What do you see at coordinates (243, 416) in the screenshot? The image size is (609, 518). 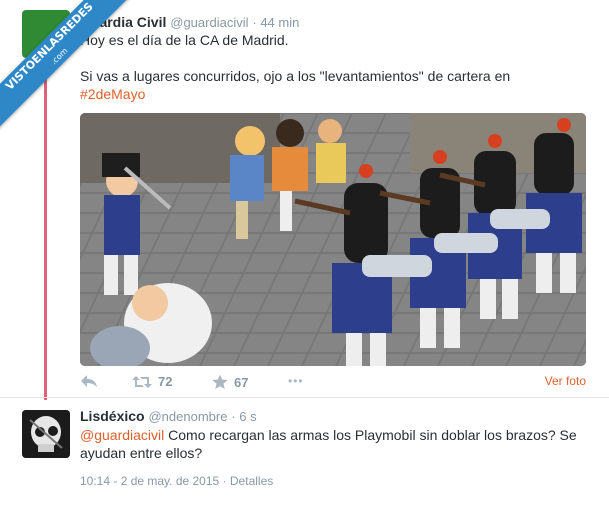 I see `tweet2-time: · 6 s` at bounding box center [243, 416].